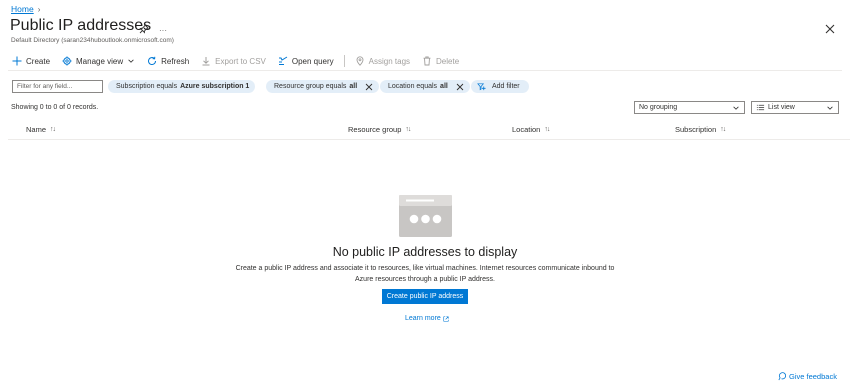  I want to click on toolbar-divider-line, so click(425, 70).